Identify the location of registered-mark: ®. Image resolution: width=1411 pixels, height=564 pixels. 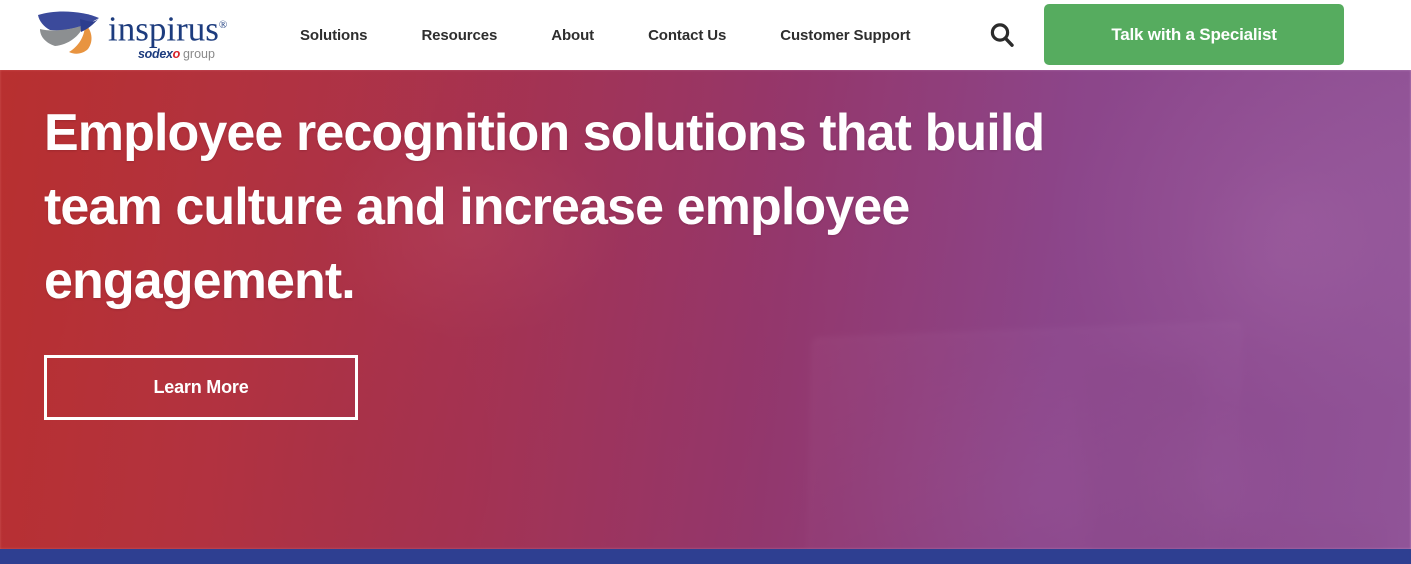
(223, 25).